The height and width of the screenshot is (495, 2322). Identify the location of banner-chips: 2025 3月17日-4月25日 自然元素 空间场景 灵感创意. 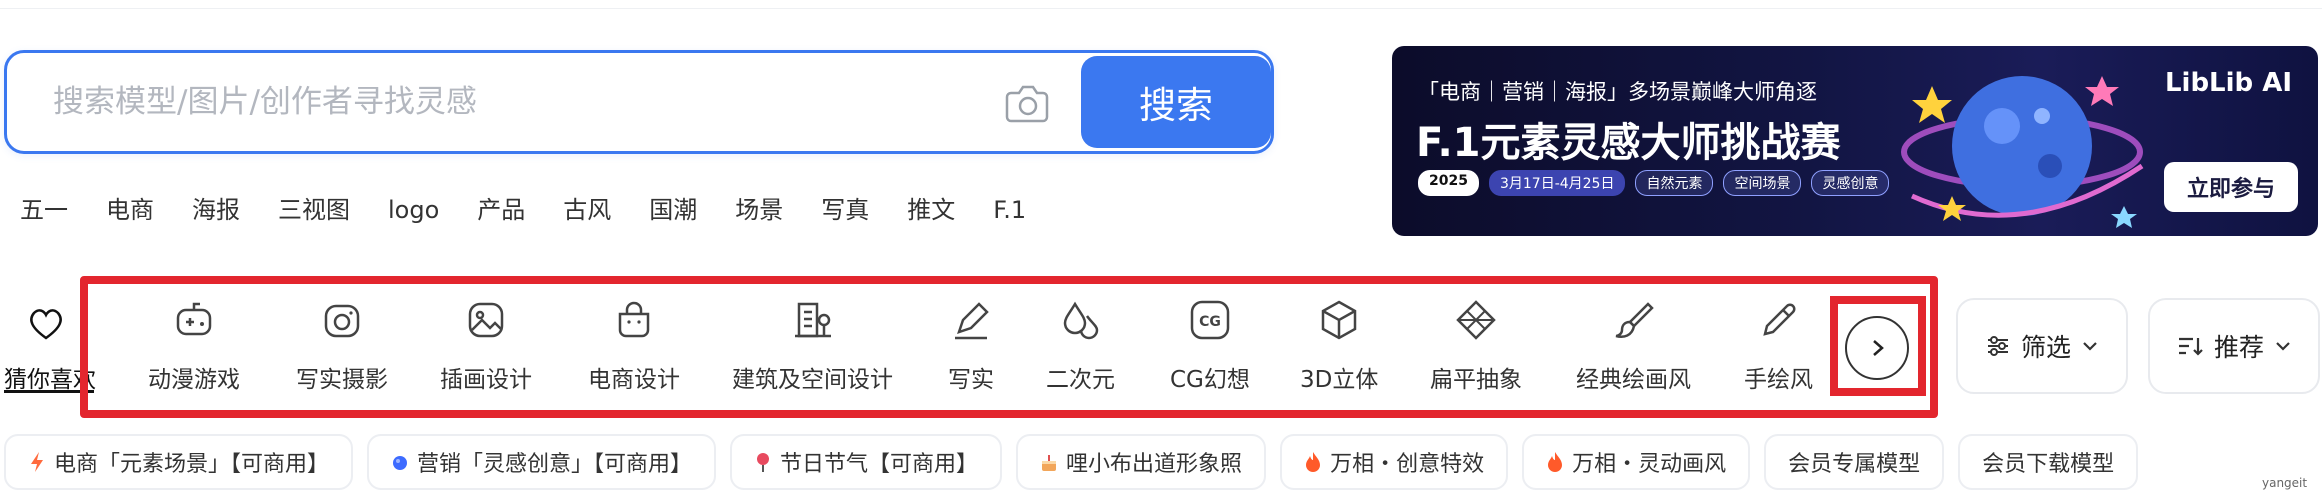
(1654, 183).